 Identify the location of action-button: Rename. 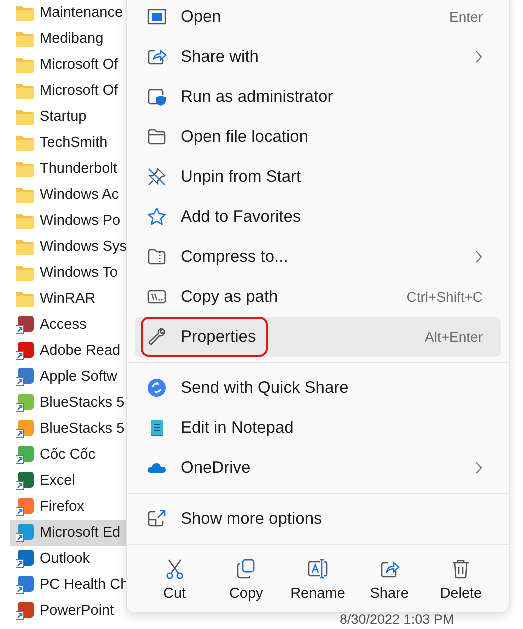
(318, 580).